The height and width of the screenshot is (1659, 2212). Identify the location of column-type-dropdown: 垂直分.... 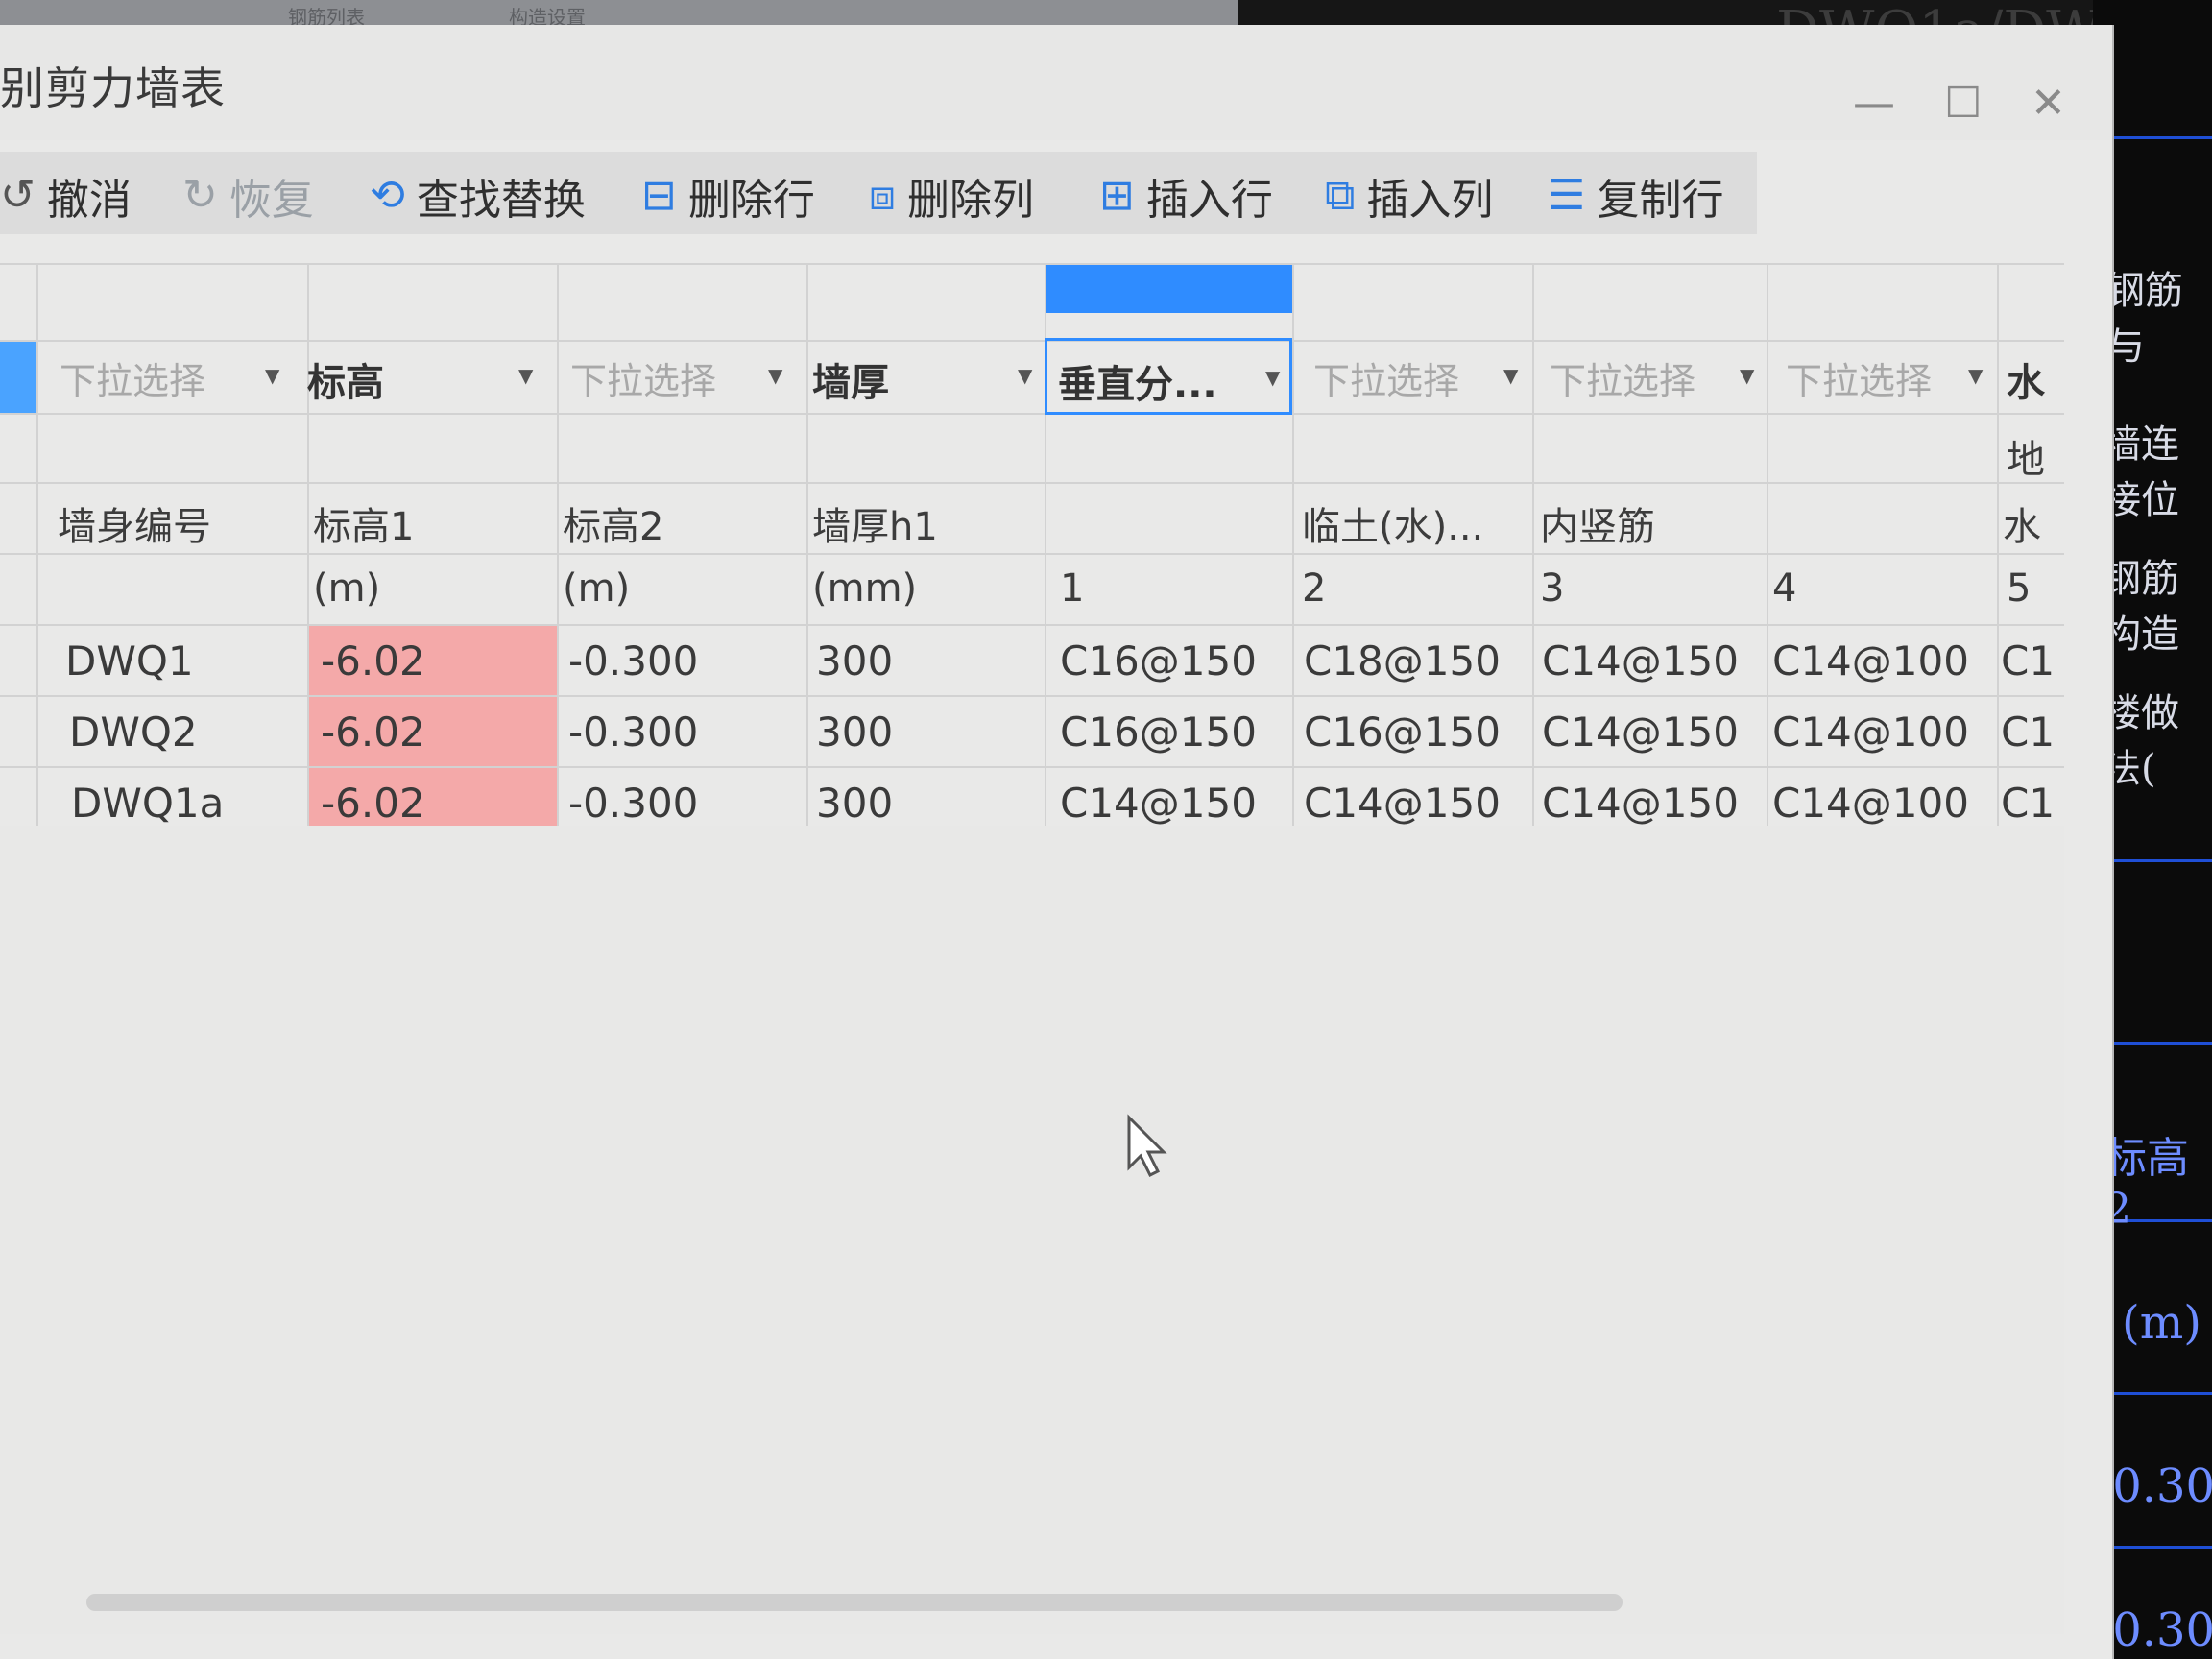
(1159, 381).